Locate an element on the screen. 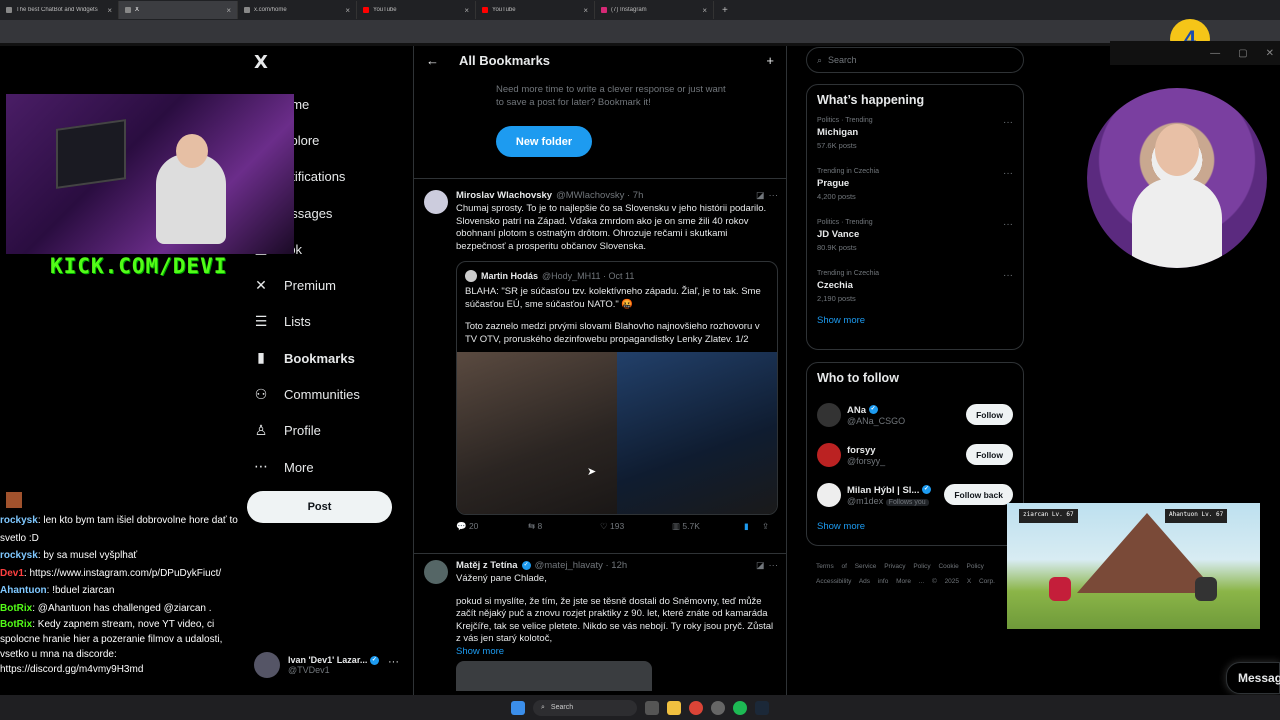 The image size is (1280, 720). views-button: ▥ 5.7K is located at coordinates (708, 526).